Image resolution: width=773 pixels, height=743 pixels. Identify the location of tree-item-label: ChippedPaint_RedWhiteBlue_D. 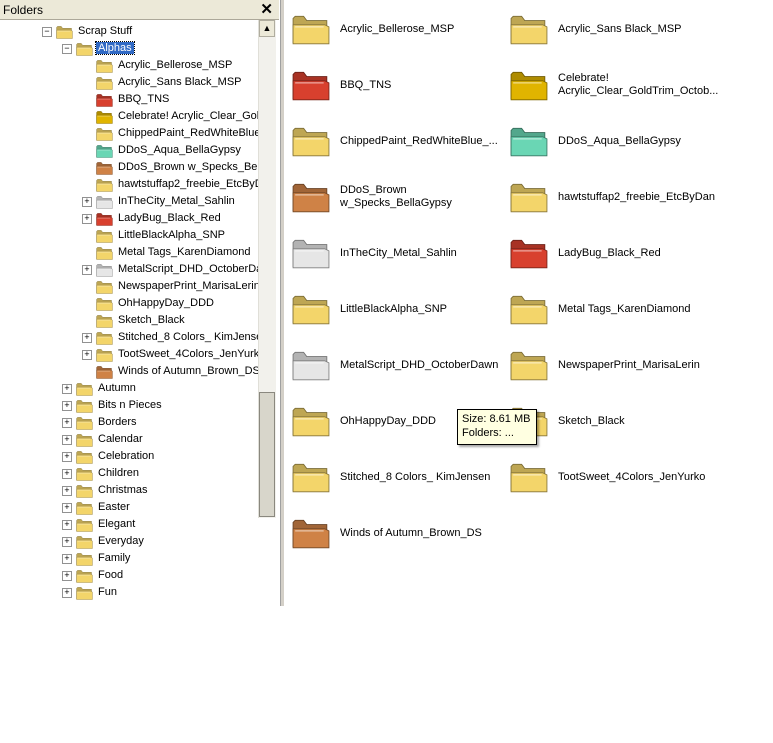
(188, 133).